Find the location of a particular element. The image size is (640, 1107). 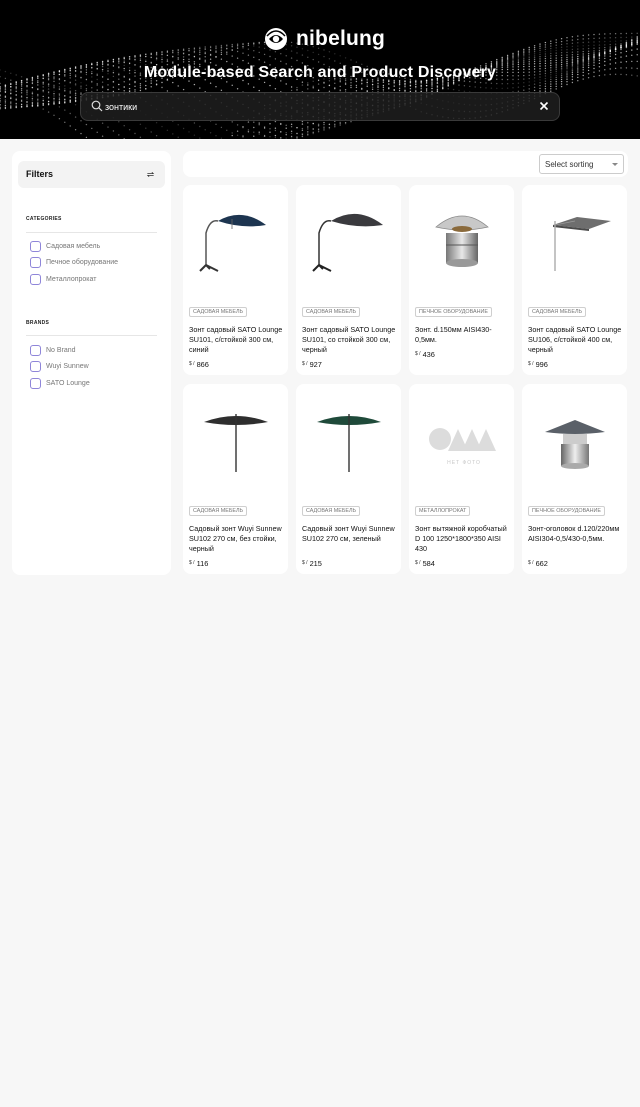

option-label: SATO Lounge is located at coordinates (68, 383).